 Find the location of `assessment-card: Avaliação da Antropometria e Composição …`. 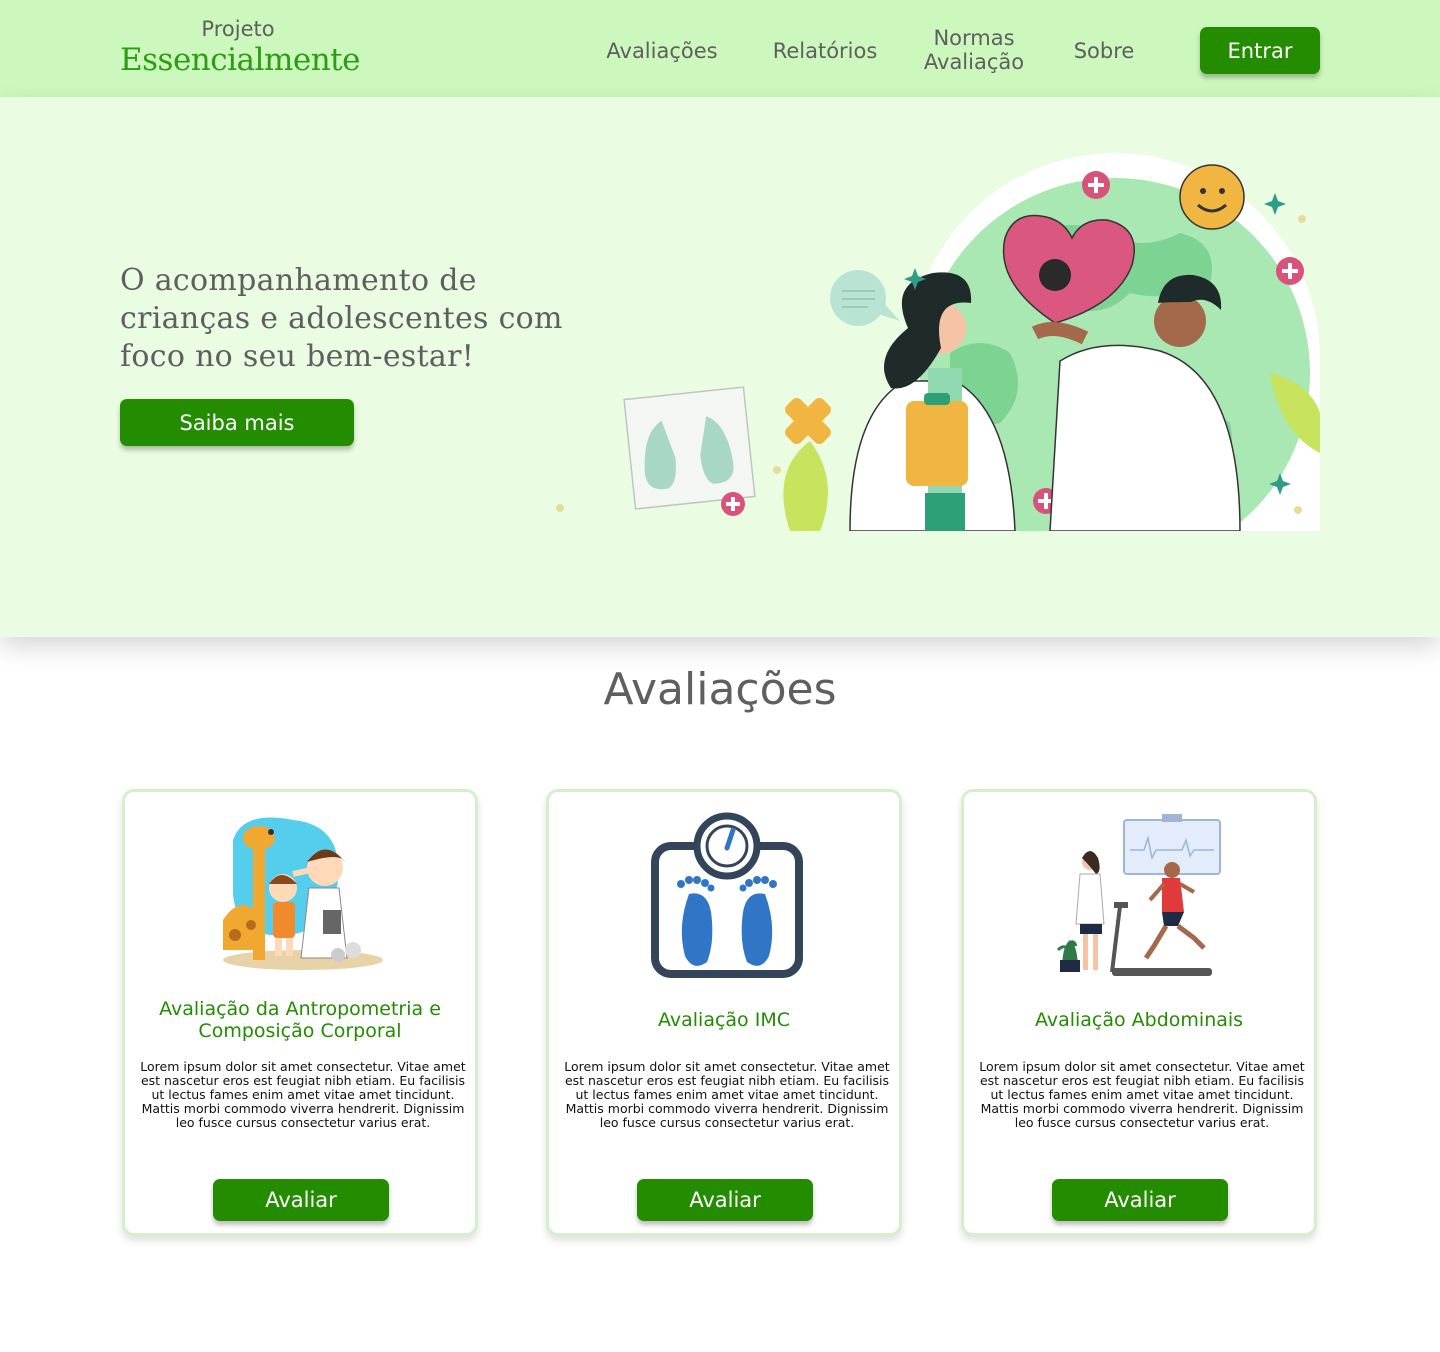

assessment-card: Avaliação da Antropometria e Composição … is located at coordinates (300, 1012).